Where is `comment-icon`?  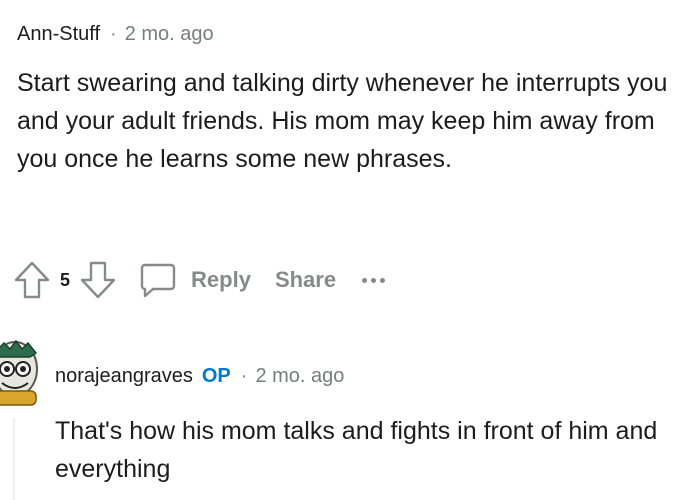 comment-icon is located at coordinates (158, 280).